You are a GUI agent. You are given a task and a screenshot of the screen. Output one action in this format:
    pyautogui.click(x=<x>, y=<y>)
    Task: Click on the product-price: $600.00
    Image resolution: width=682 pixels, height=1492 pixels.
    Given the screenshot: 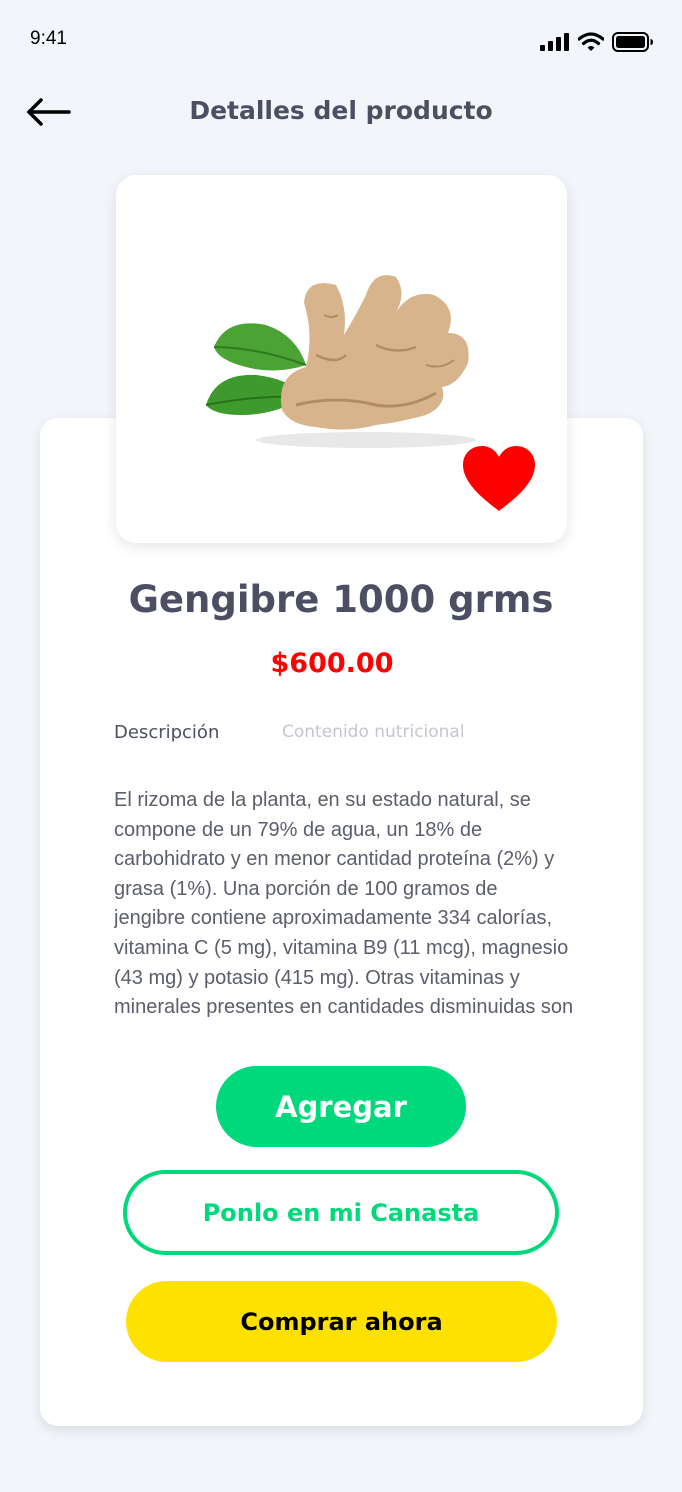 What is the action you would take?
    pyautogui.click(x=332, y=663)
    